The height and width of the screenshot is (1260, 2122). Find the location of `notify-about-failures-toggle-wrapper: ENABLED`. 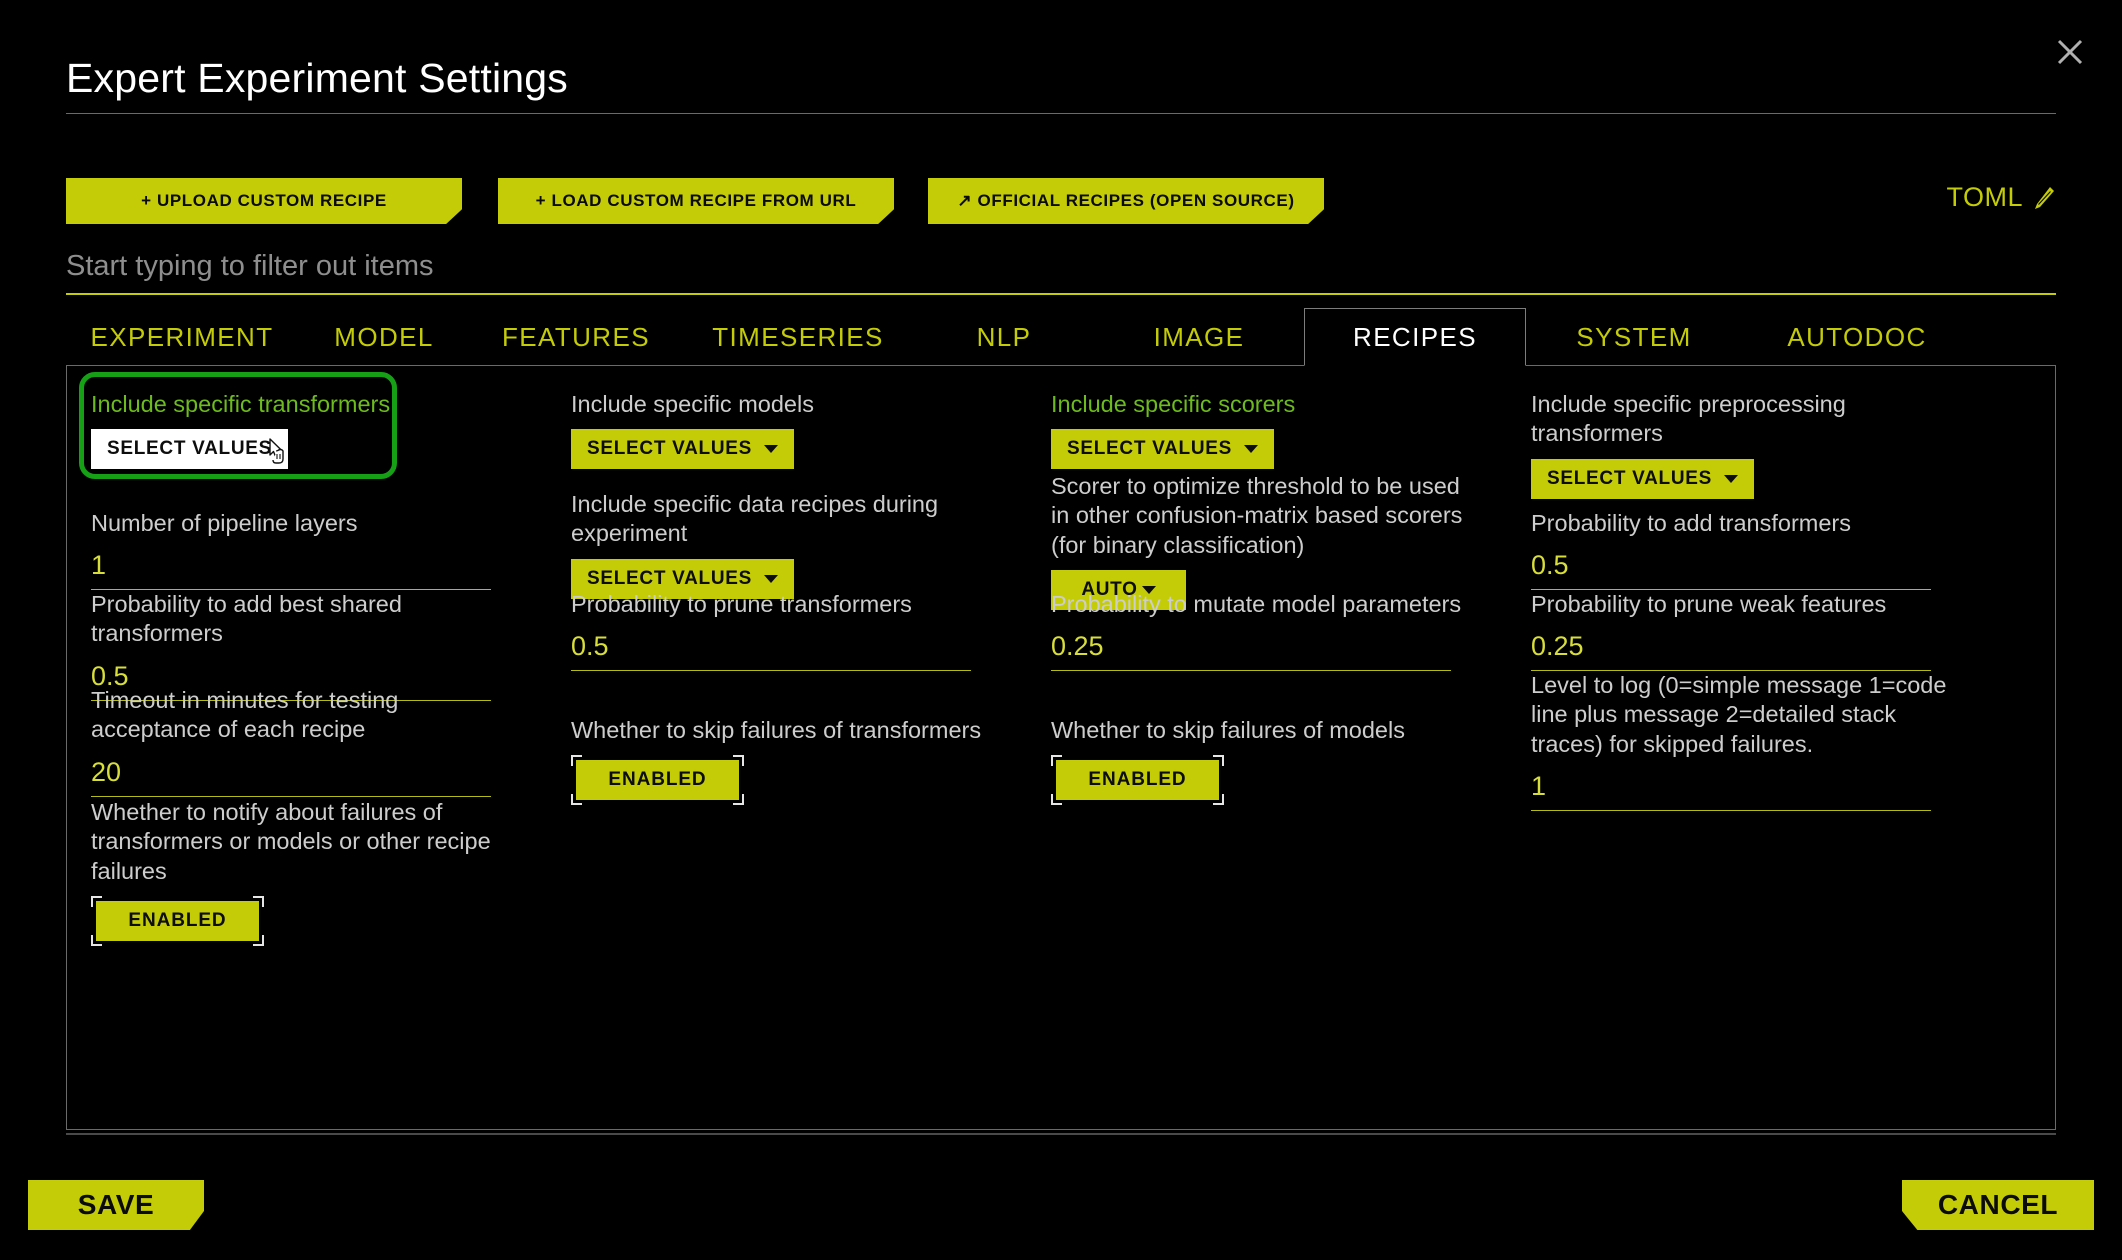

notify-about-failures-toggle-wrapper: ENABLED is located at coordinates (177, 921).